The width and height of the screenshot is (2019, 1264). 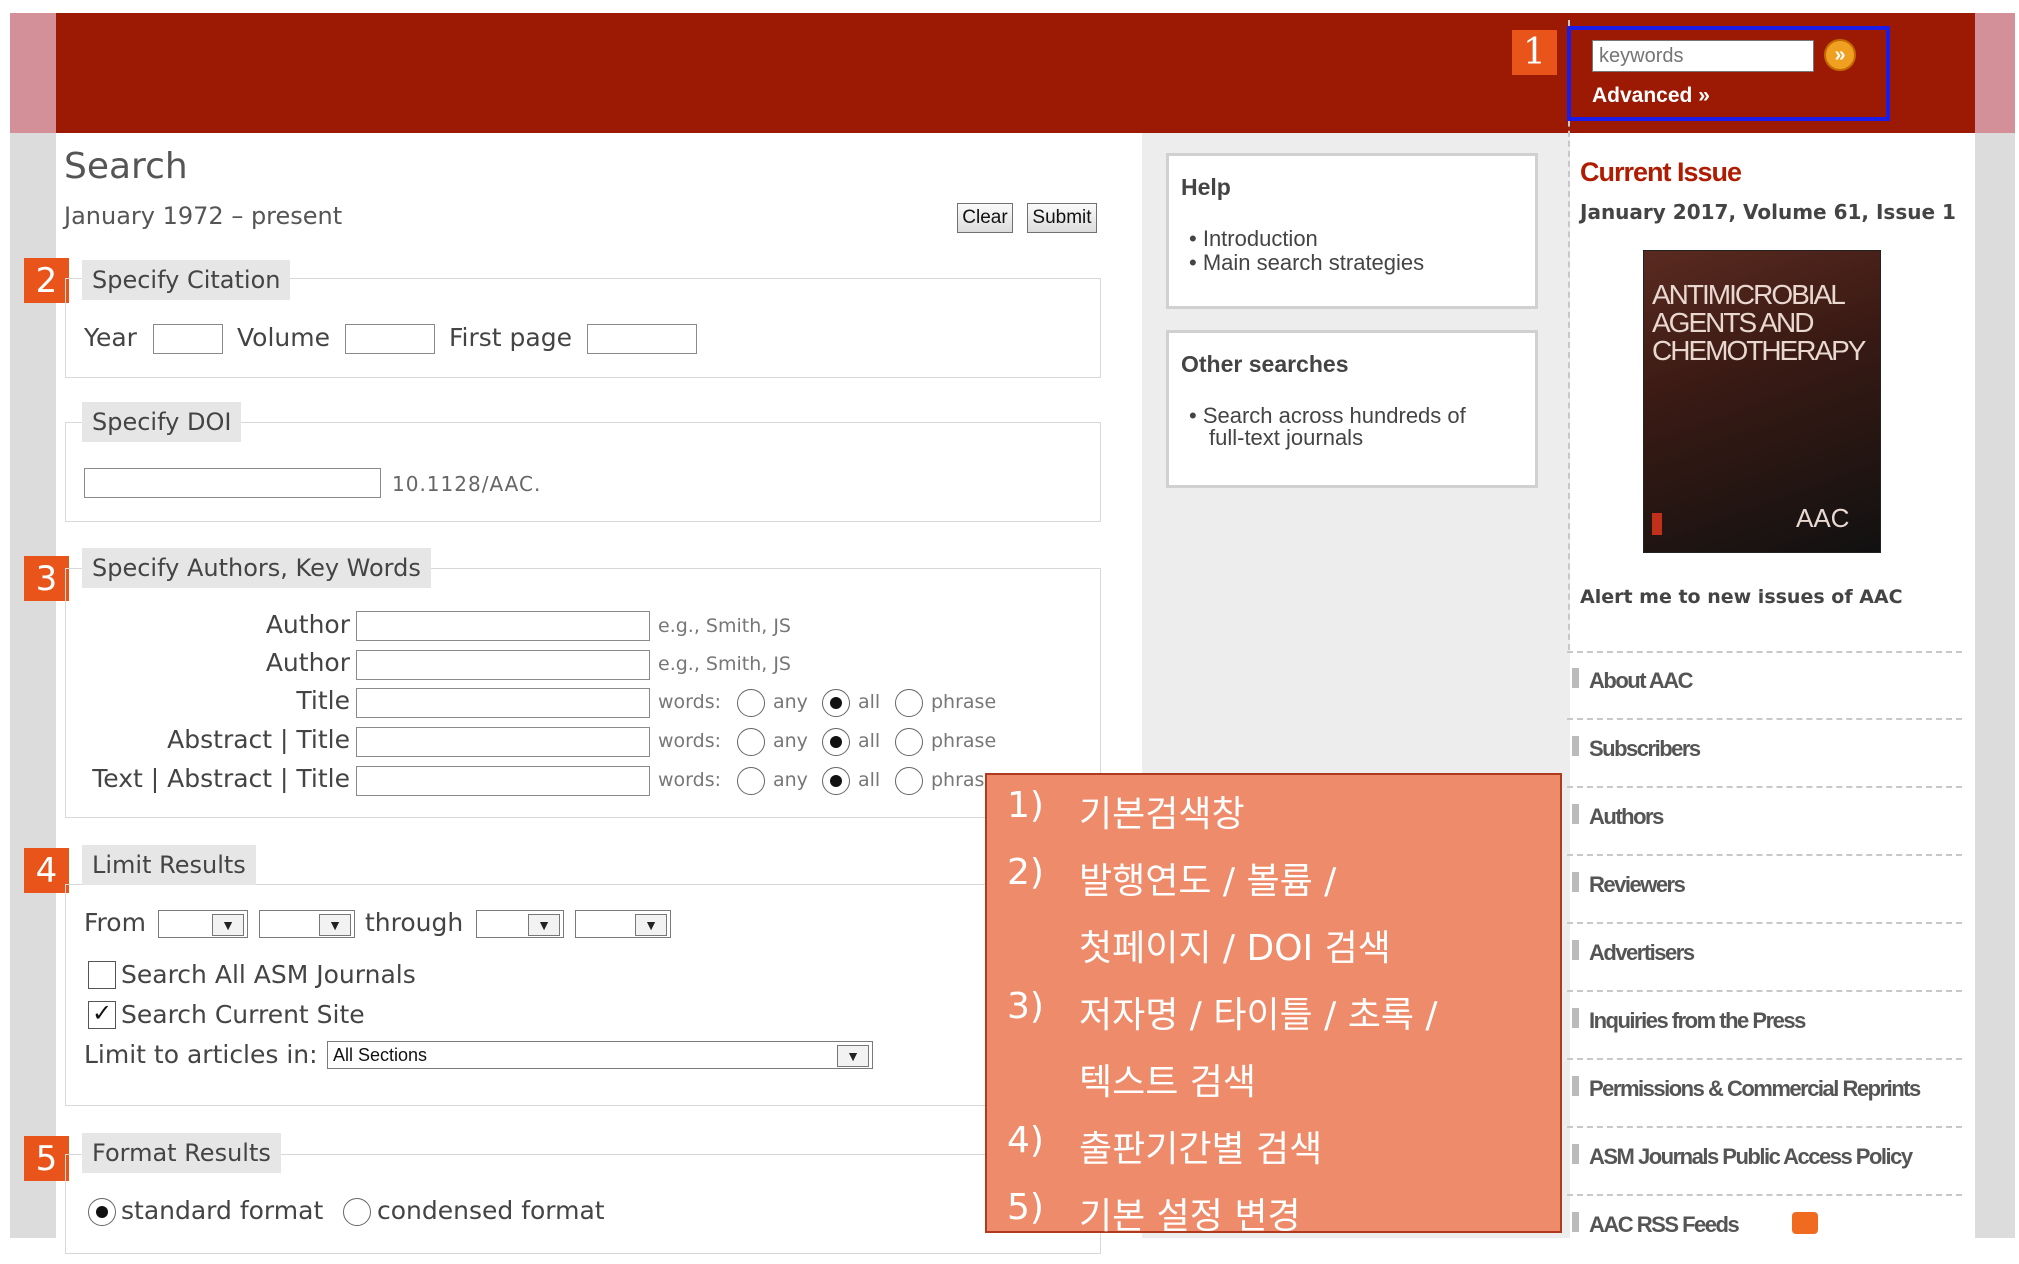 What do you see at coordinates (909, 703) in the screenshot?
I see `title-phrase-radio` at bounding box center [909, 703].